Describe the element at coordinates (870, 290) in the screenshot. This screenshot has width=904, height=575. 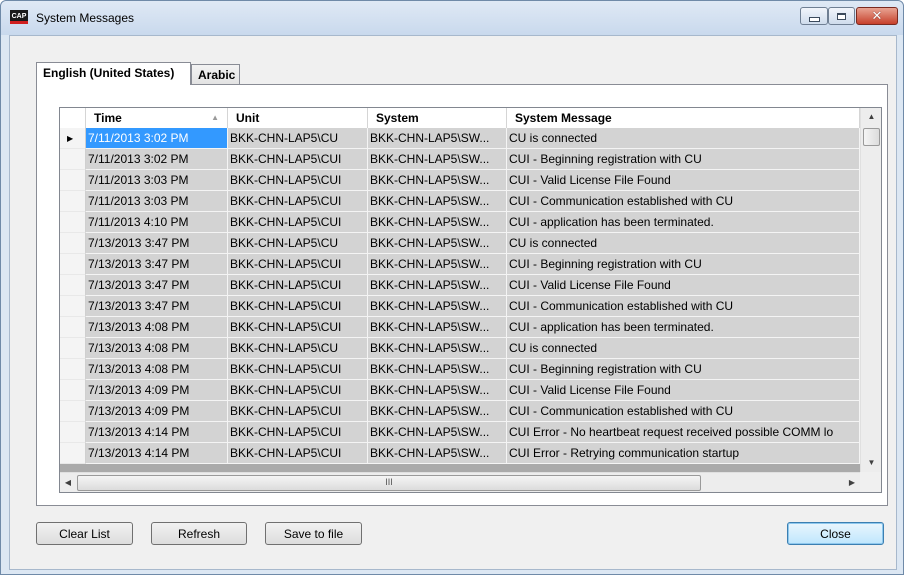
I see `vertical-scrollbar: ▲ ▼` at that location.